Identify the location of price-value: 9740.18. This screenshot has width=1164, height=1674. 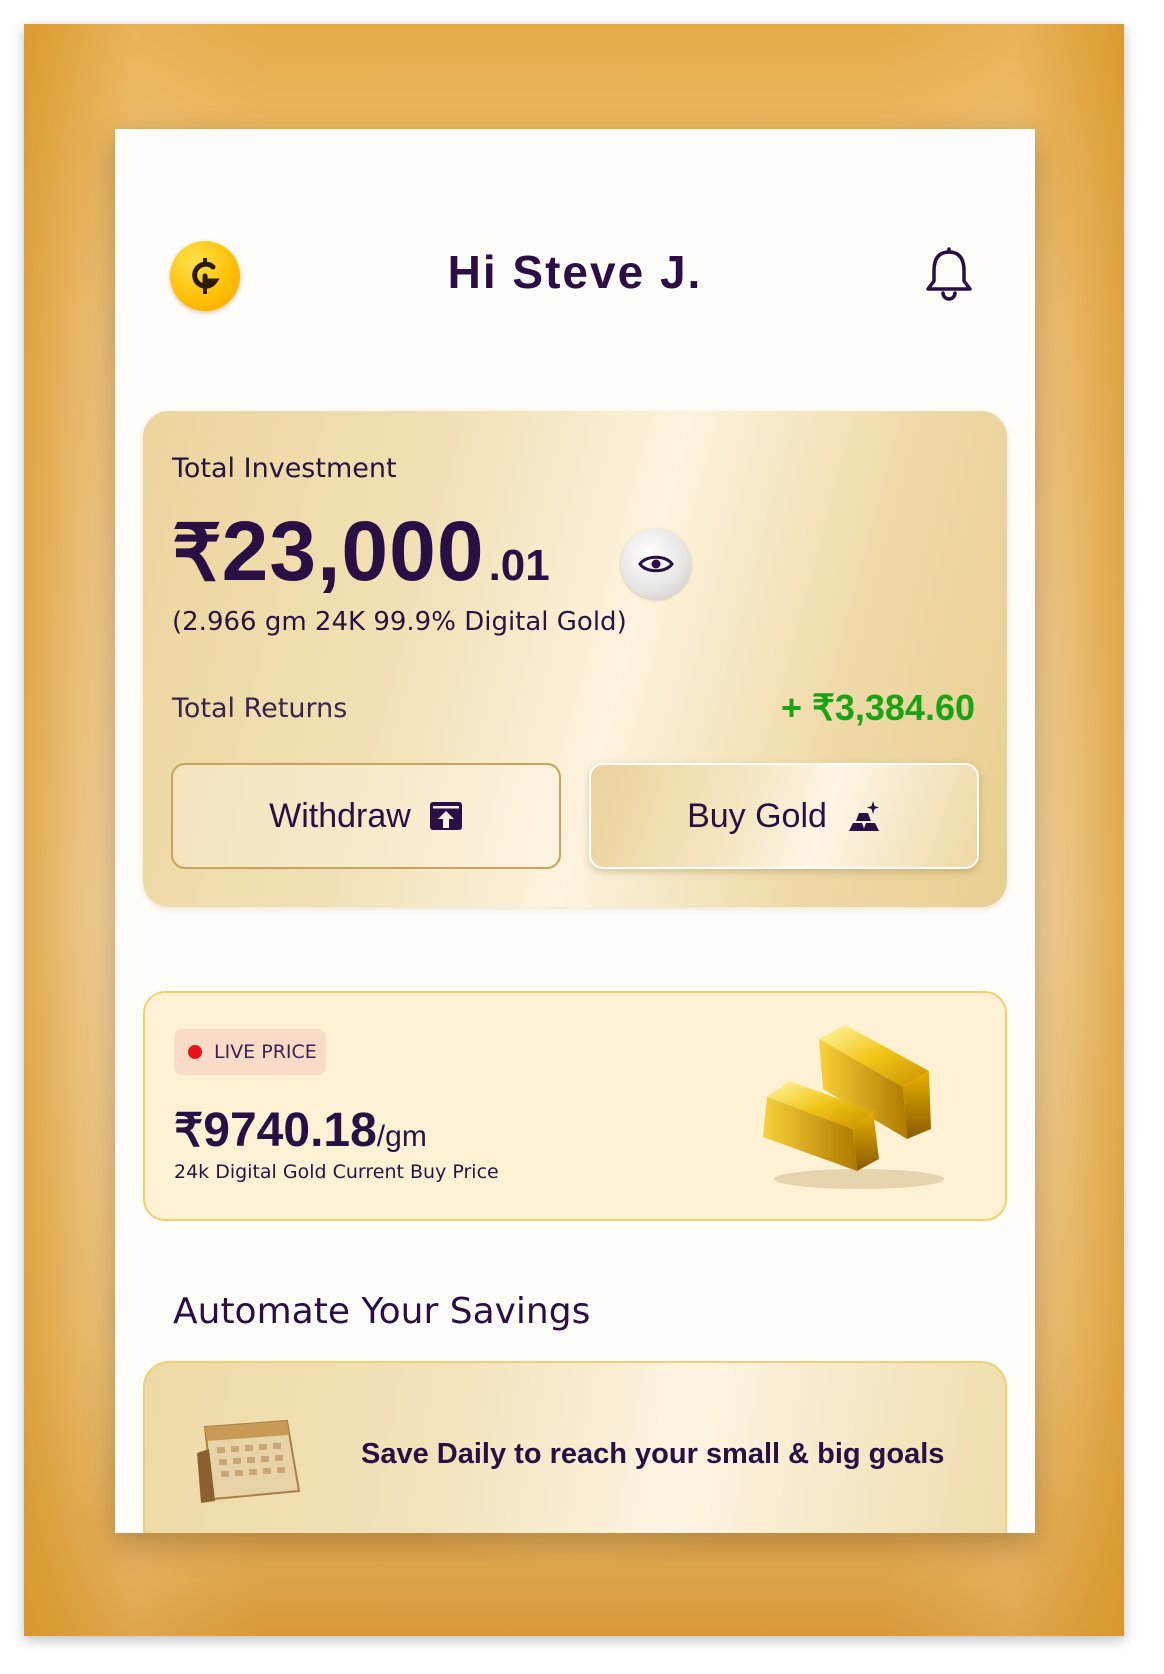
(290, 1130).